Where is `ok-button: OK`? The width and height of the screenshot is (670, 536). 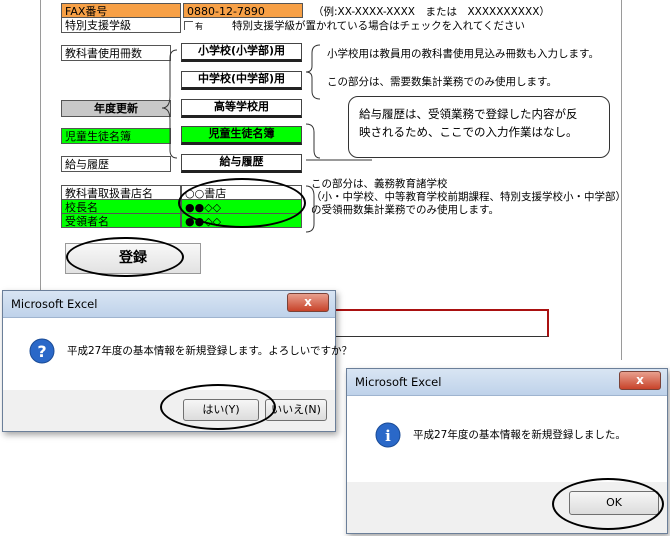 ok-button: OK is located at coordinates (614, 503).